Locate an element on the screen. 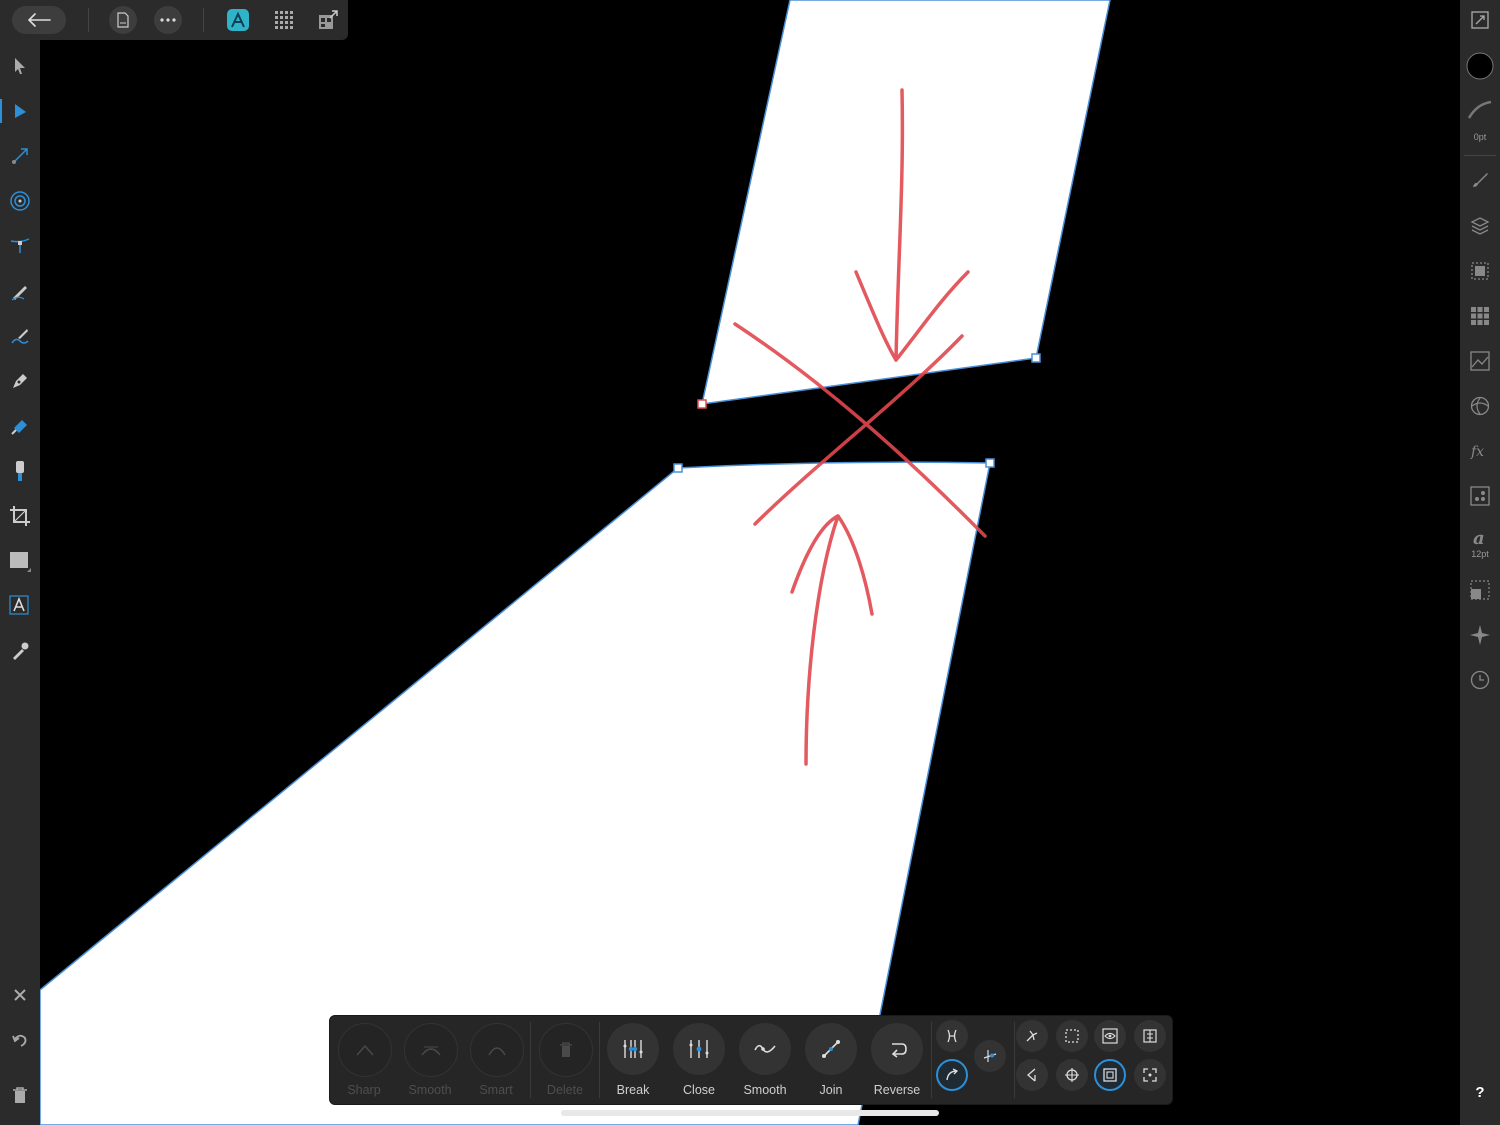  fill-color-swatch is located at coordinates (1480, 66).